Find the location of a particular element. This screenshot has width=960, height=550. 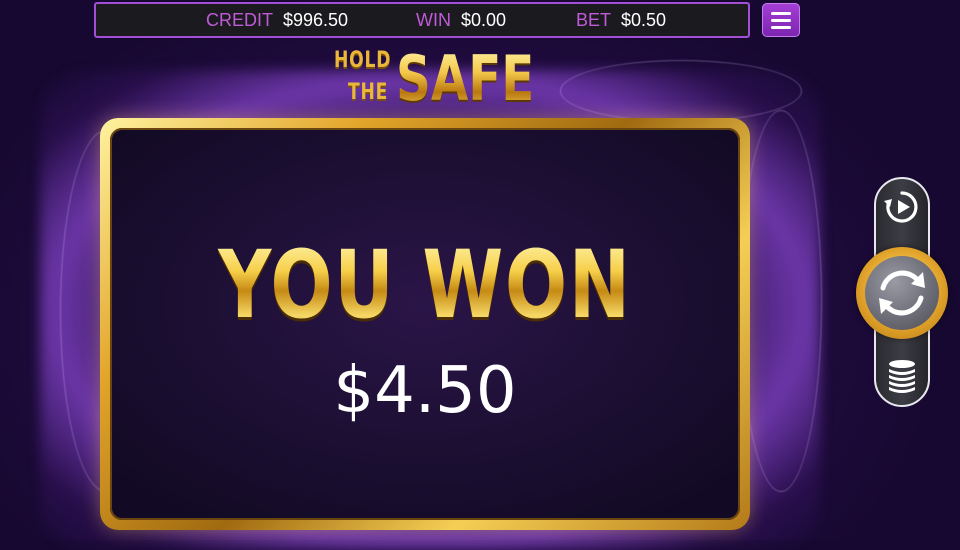

bet-value: $0.50 is located at coordinates (644, 19).